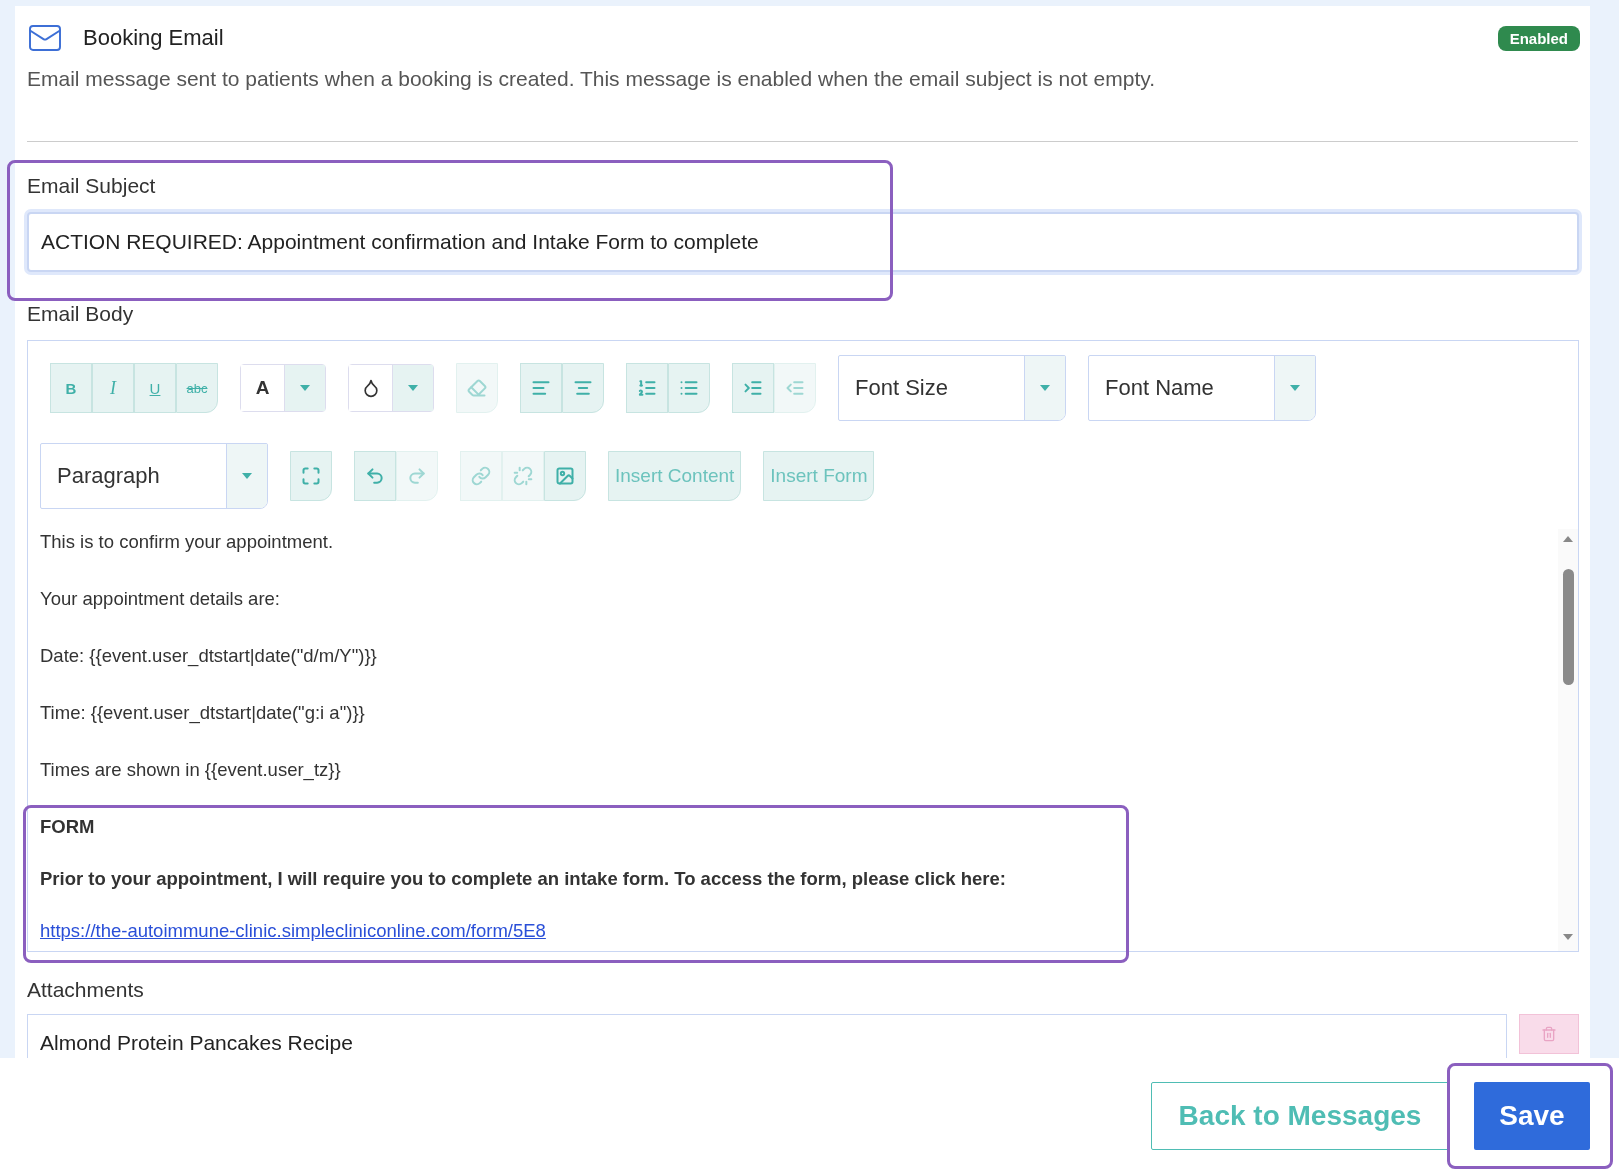 This screenshot has width=1619, height=1173. I want to click on align-left-icon, so click(541, 388).